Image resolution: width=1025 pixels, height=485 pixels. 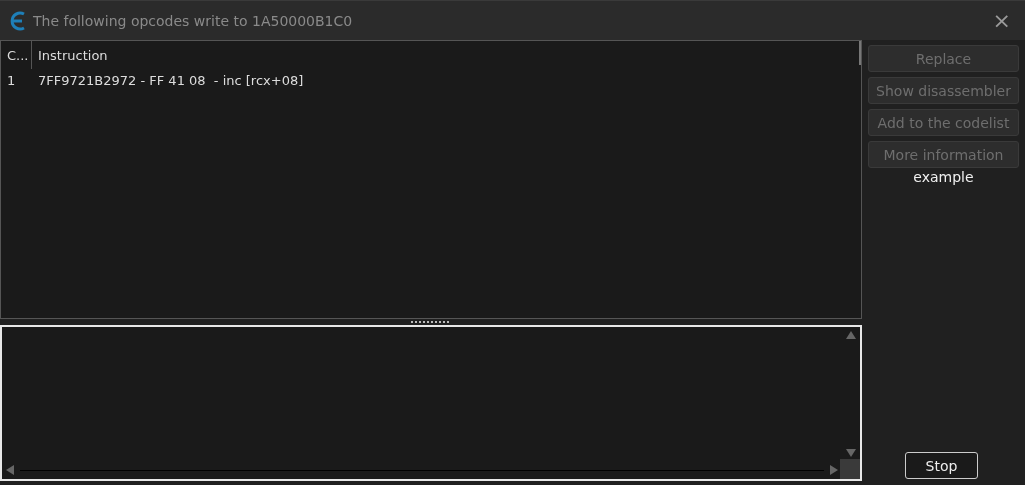 What do you see at coordinates (193, 20) in the screenshot?
I see `window-title: The following opcodes write to 1A50000B1C0` at bounding box center [193, 20].